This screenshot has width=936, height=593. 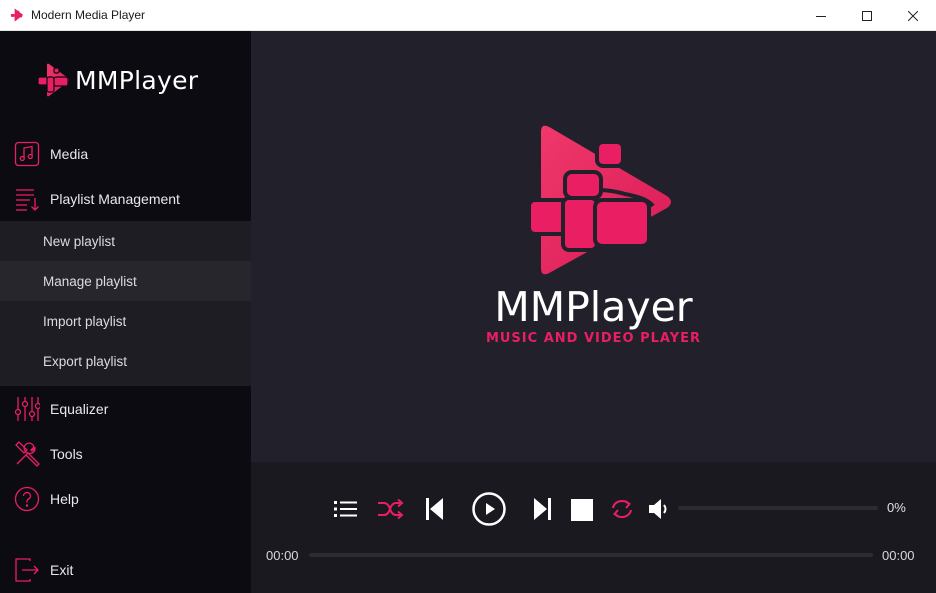 What do you see at coordinates (137, 80) in the screenshot?
I see `brand-name: MMPlayer` at bounding box center [137, 80].